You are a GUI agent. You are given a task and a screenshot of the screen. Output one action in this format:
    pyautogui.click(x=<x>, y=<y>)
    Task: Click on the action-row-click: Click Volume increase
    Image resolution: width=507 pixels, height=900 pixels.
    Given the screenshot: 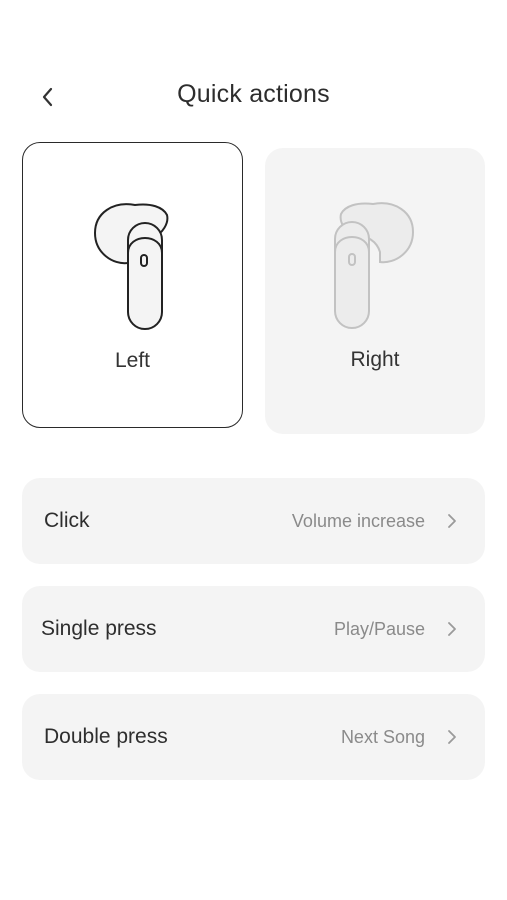 What is the action you would take?
    pyautogui.click(x=253, y=521)
    